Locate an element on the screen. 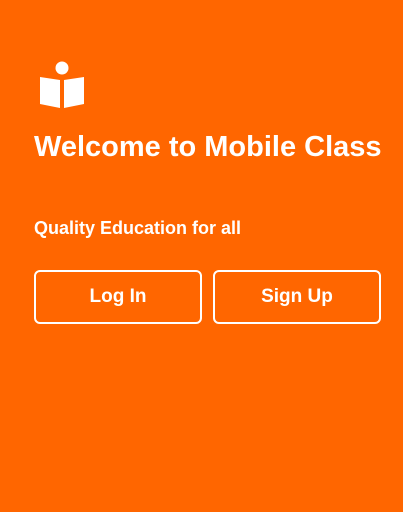 The image size is (403, 512). book-reader-icon is located at coordinates (62, 85).